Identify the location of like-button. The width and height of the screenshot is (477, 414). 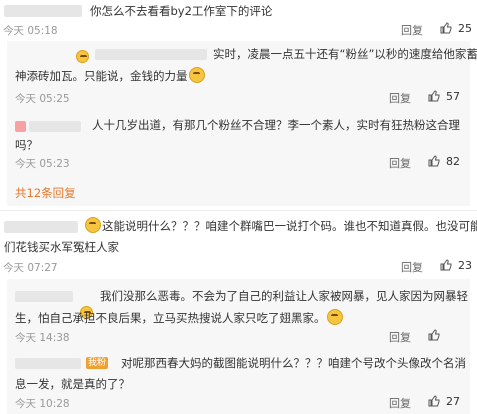
(437, 335).